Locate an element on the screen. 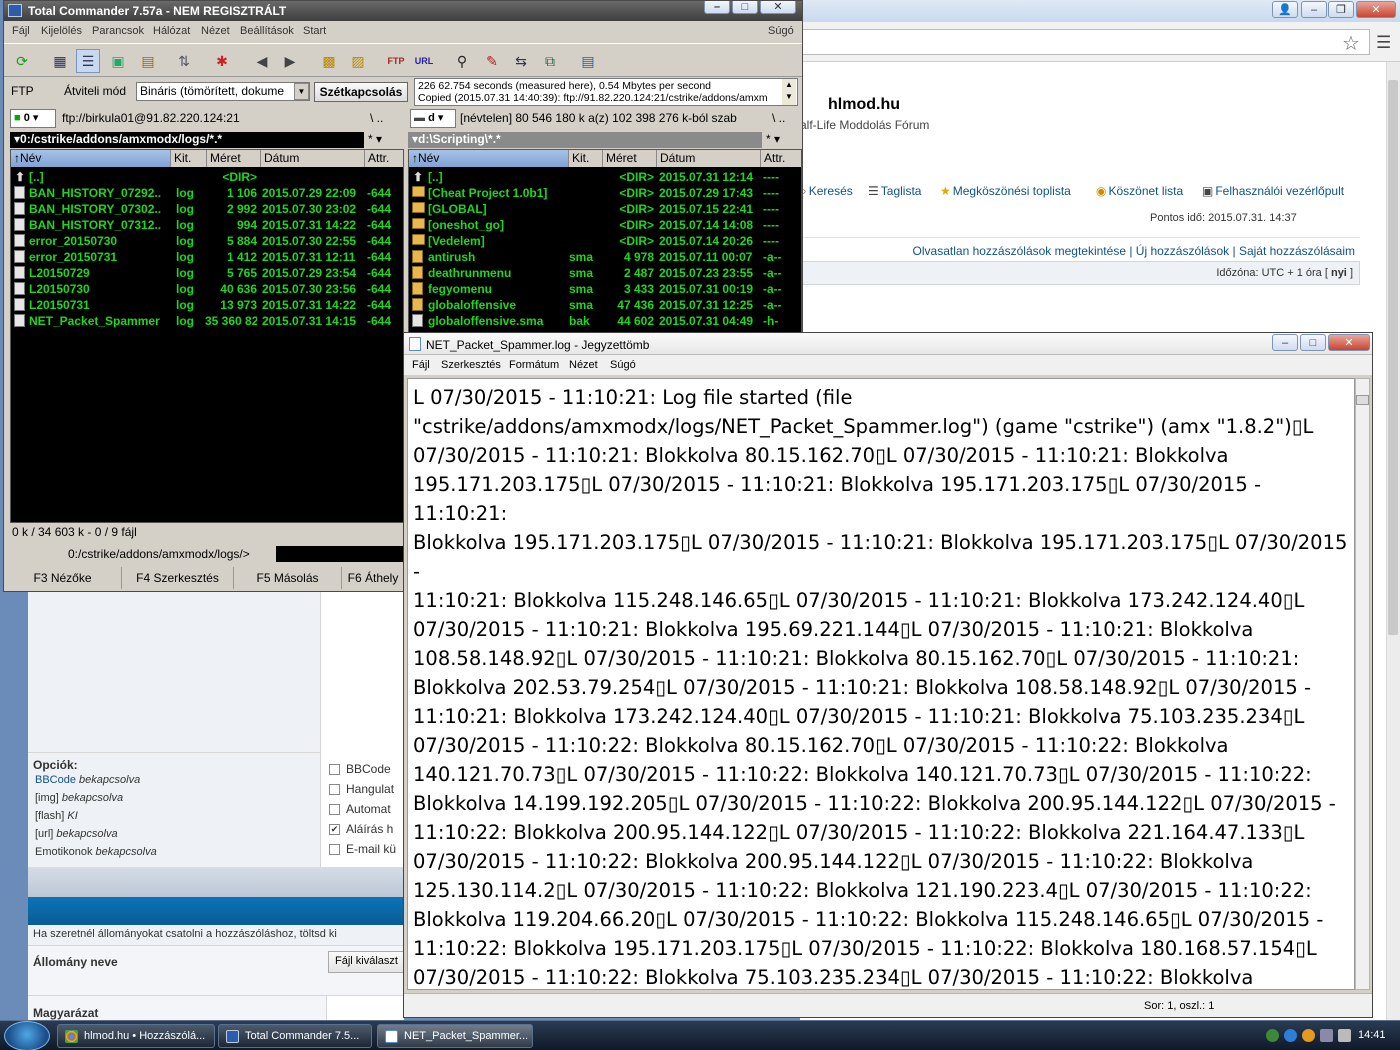 This screenshot has width=1400, height=1050. menu-commands: Parancsok is located at coordinates (118, 31).